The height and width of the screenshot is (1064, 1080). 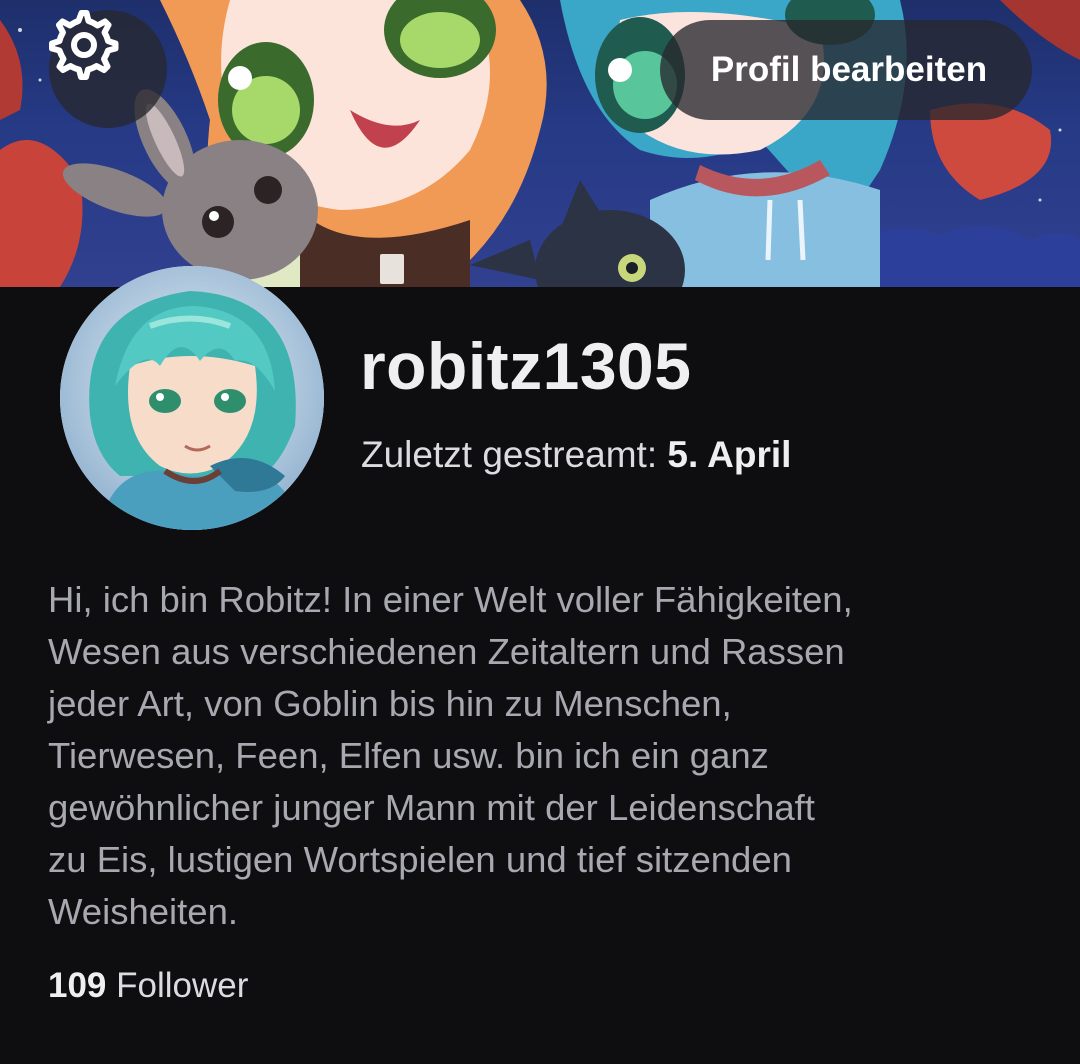 I want to click on avatar-image, so click(x=192, y=398).